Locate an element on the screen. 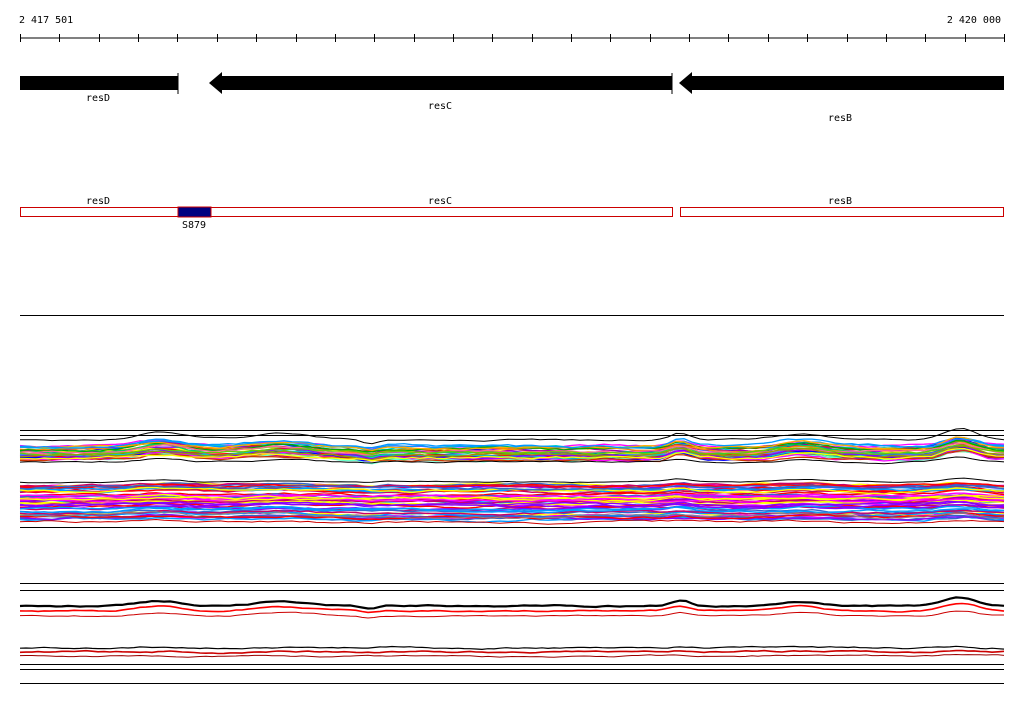 The height and width of the screenshot is (719, 1024). gene-box-label-resD: resD is located at coordinates (98, 201).